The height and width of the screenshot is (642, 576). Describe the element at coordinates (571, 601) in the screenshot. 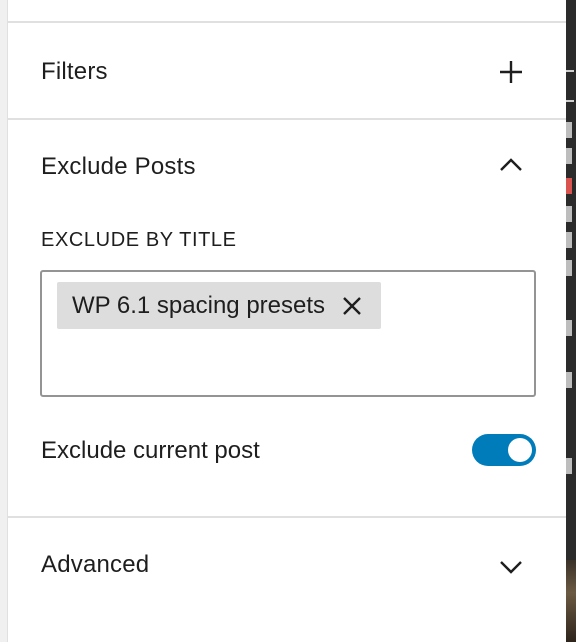

I see `background-image-fragment` at that location.